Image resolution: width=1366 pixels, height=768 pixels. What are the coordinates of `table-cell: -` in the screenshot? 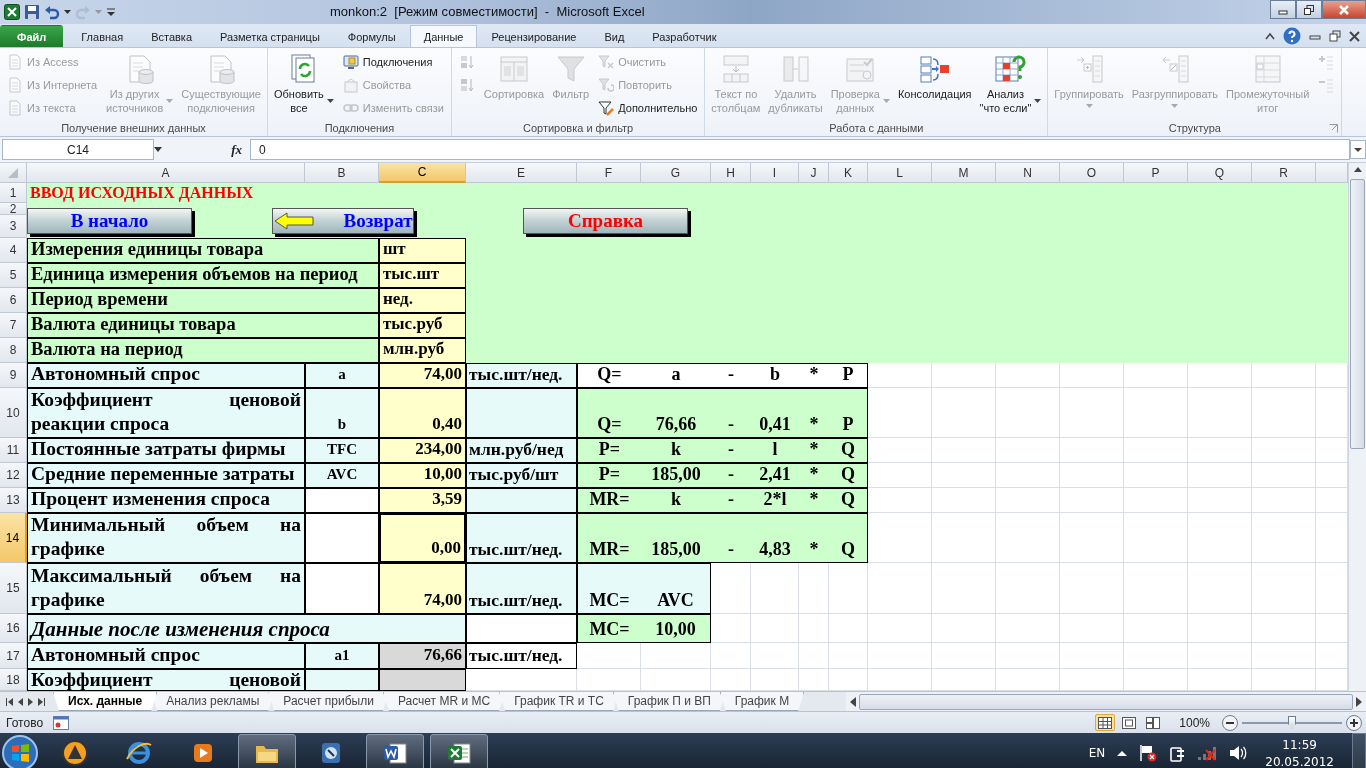 It's located at (731, 450).